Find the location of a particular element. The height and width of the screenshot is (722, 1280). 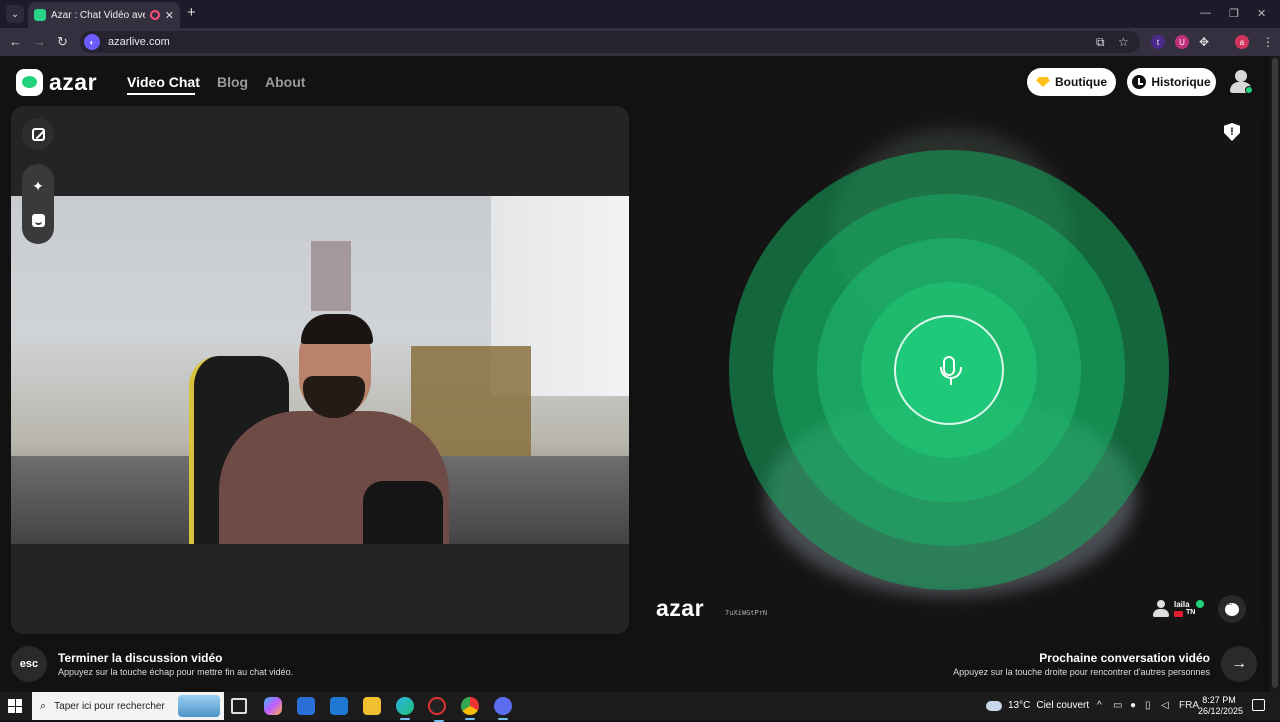

nav-active-underline is located at coordinates (161, 94).